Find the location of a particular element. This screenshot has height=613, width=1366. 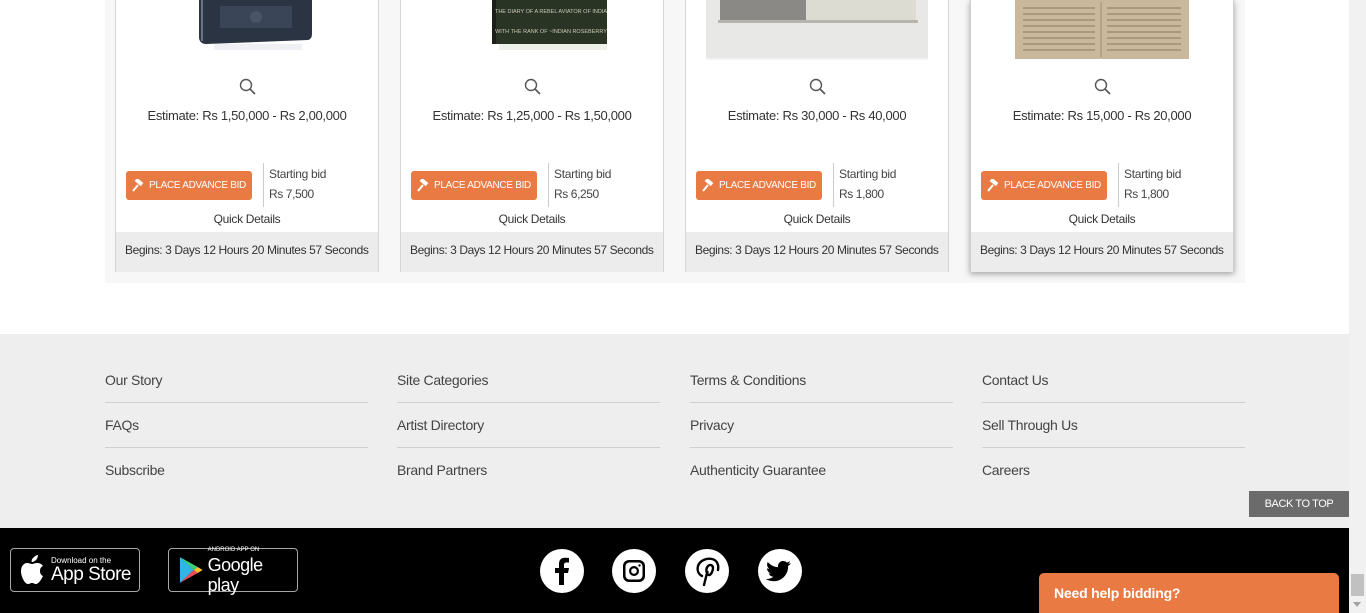

google-play-badge: ANDROID APP ON Google play is located at coordinates (233, 570).